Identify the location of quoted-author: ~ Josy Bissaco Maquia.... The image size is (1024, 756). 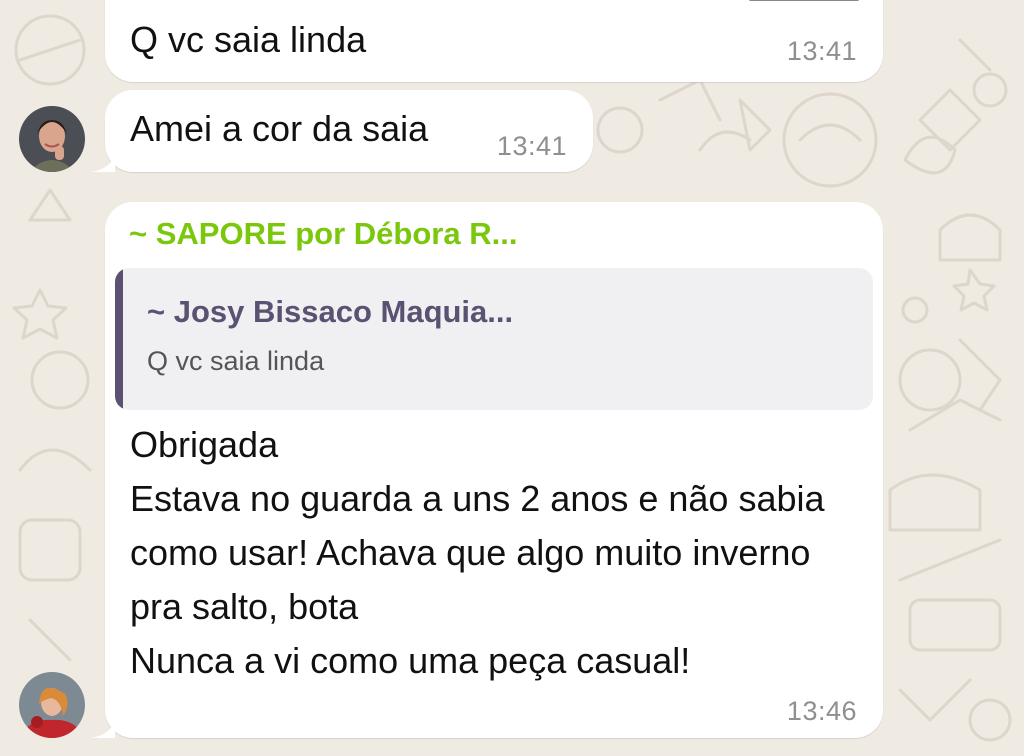
(330, 311).